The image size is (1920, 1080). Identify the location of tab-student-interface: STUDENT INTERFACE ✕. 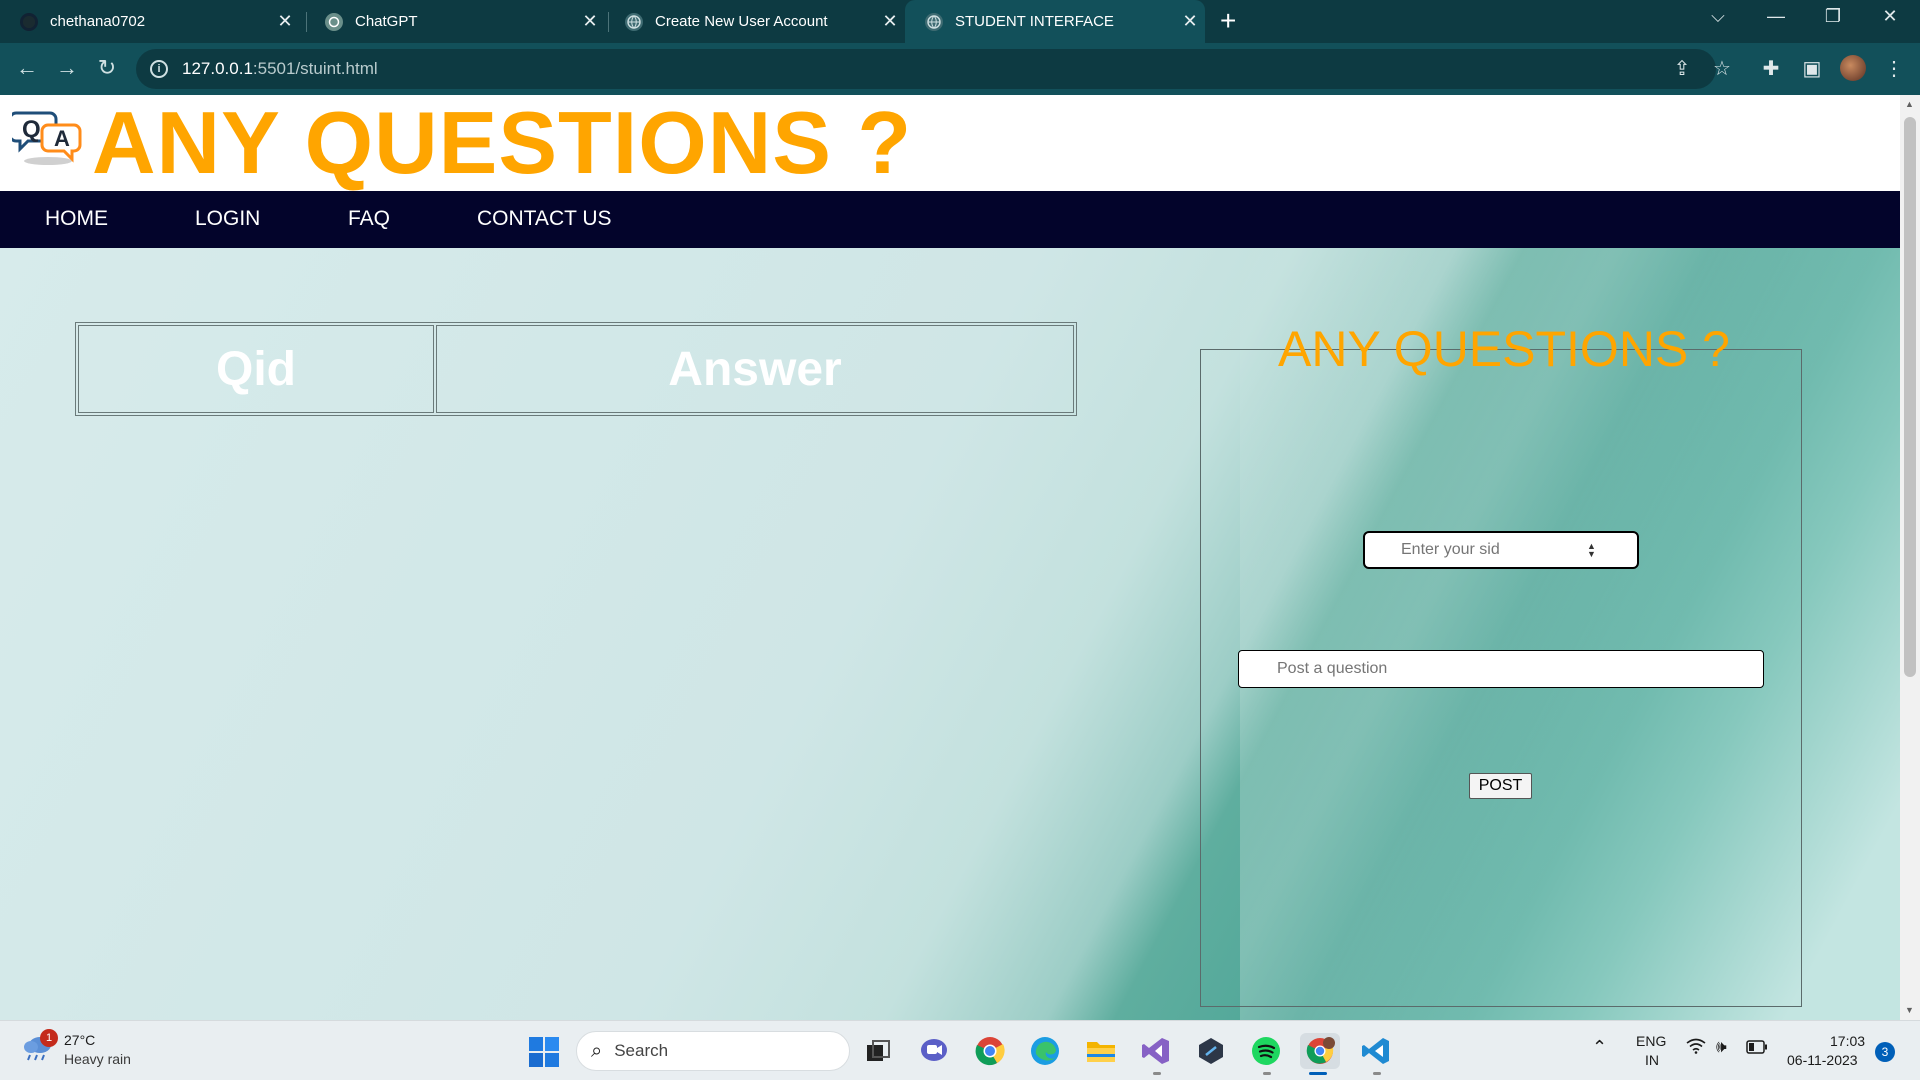
(1055, 21).